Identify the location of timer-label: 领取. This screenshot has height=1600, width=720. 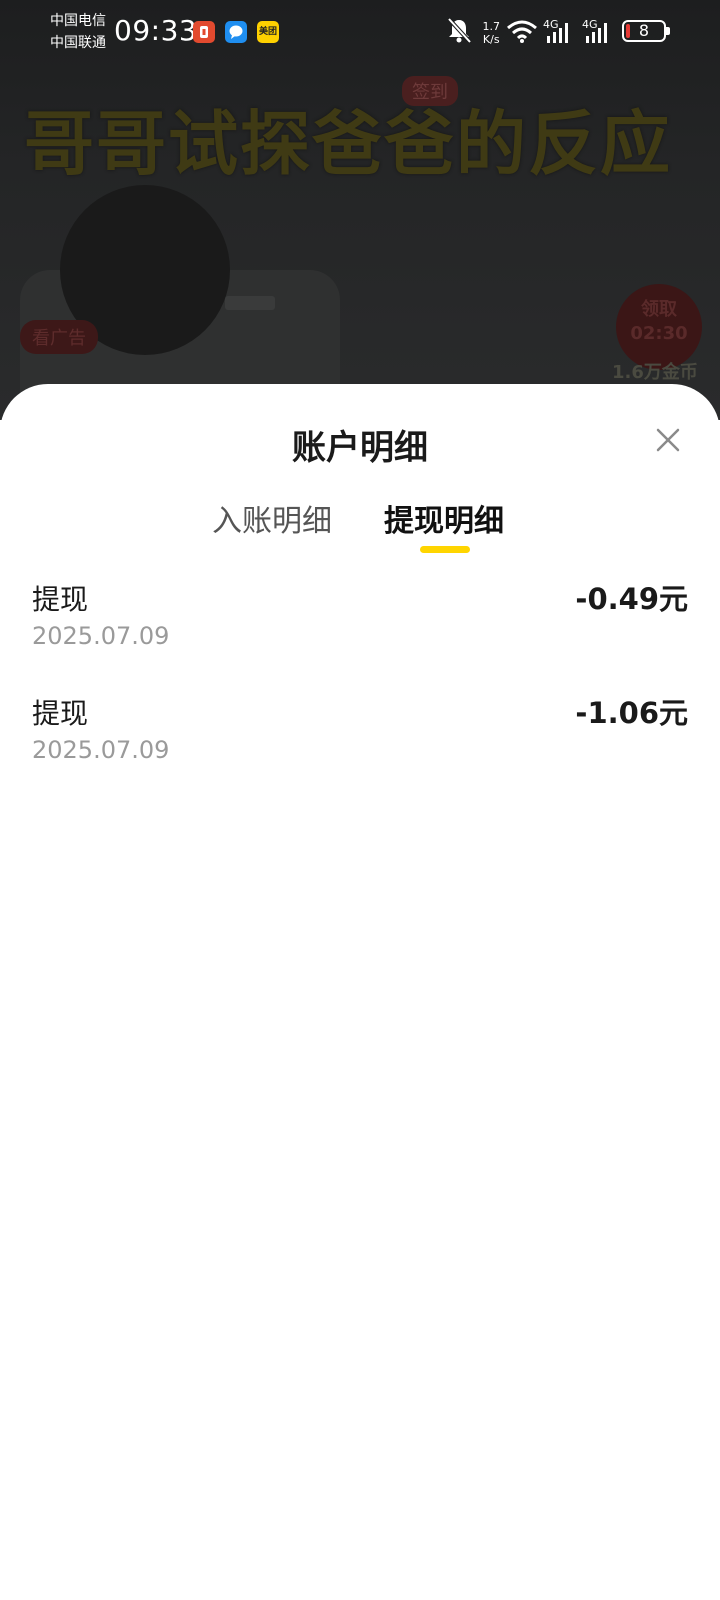
(659, 309).